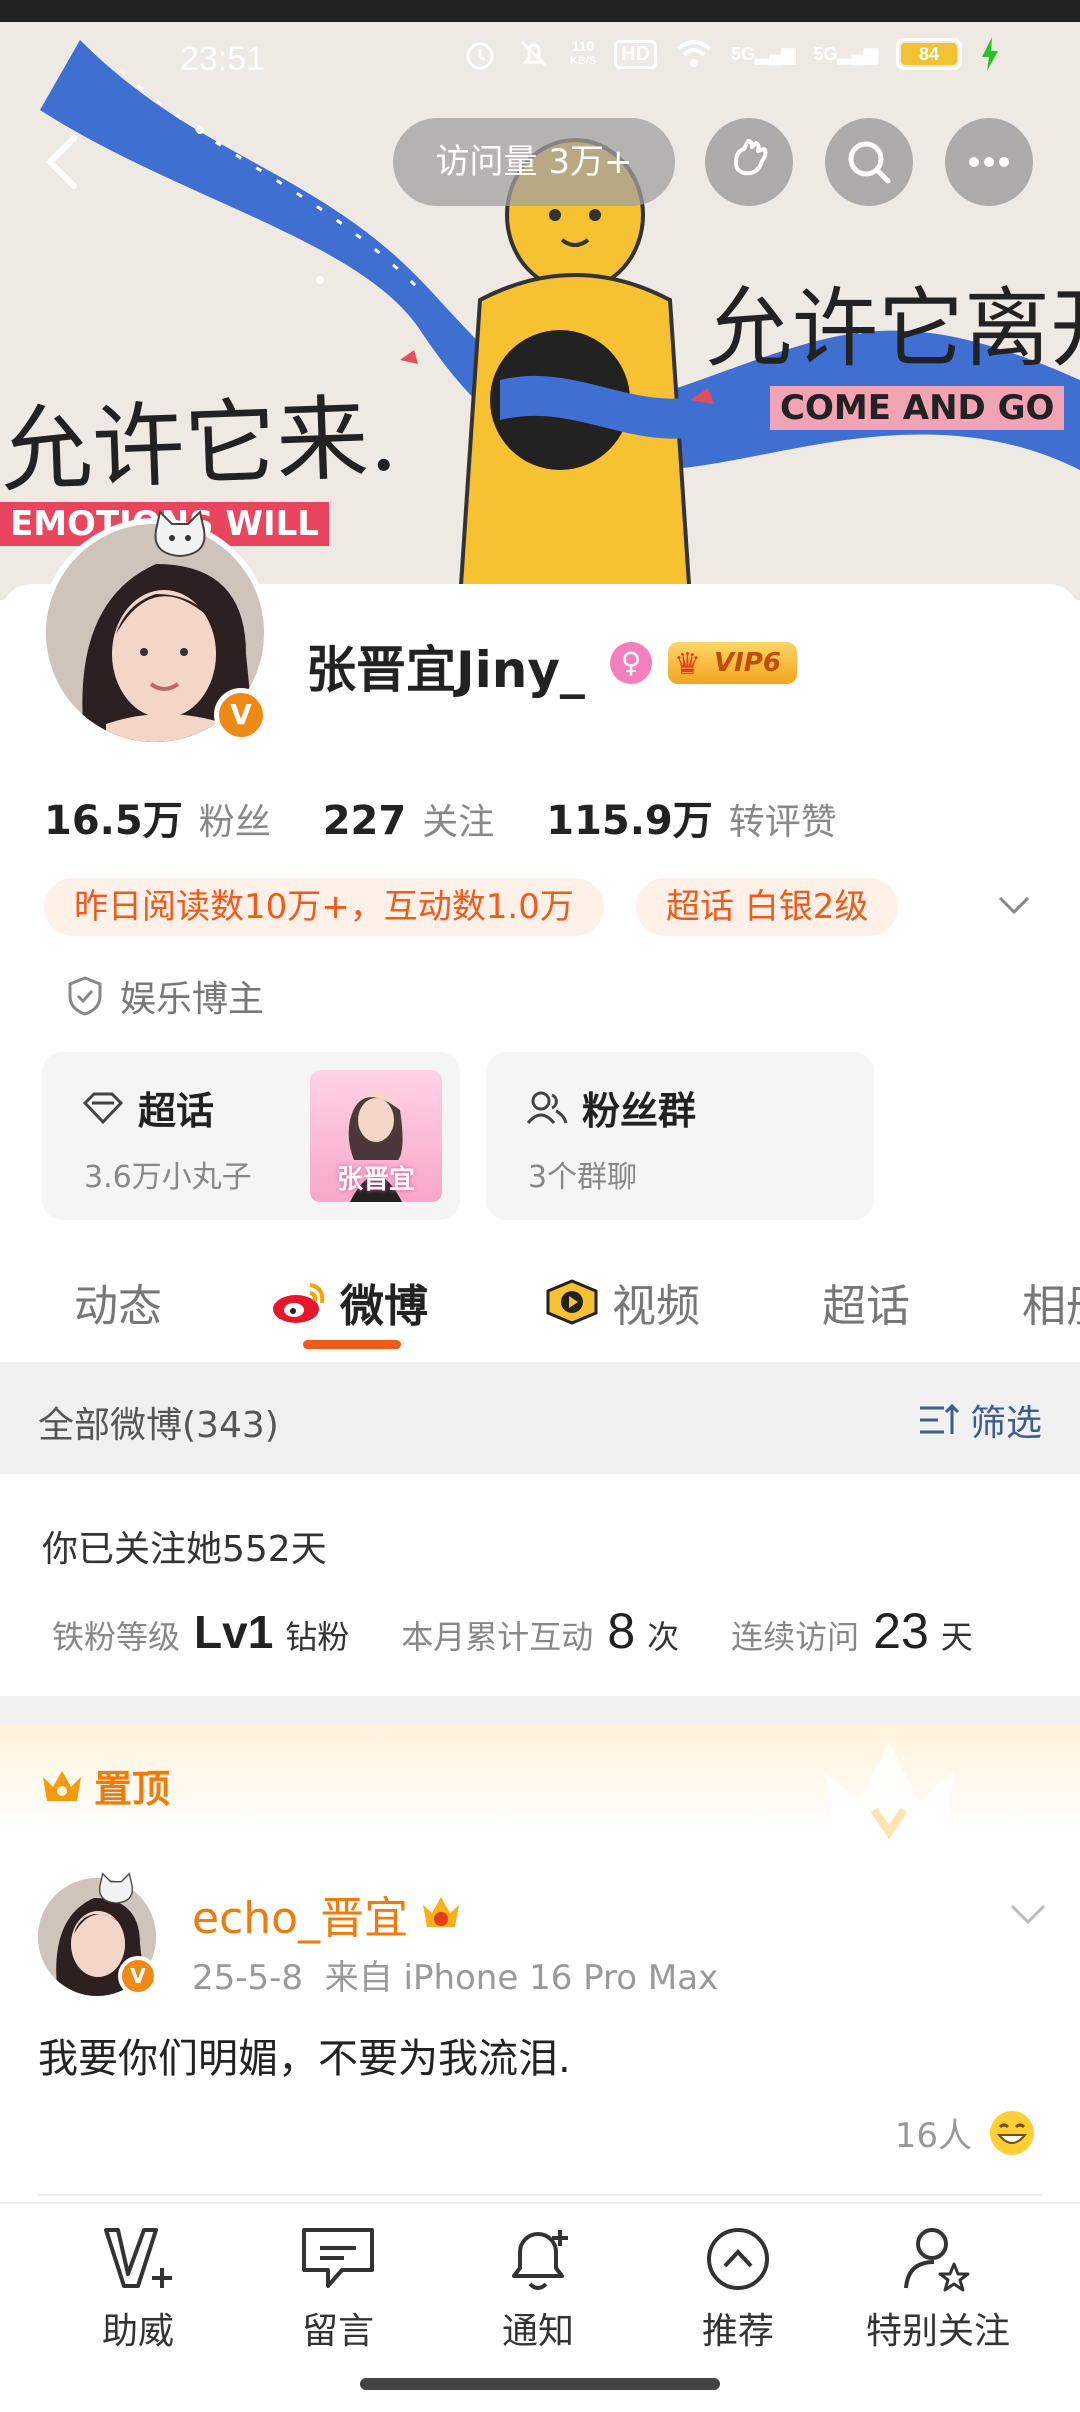  What do you see at coordinates (113, 817) in the screenshot?
I see `followers-count: 16.5万` at bounding box center [113, 817].